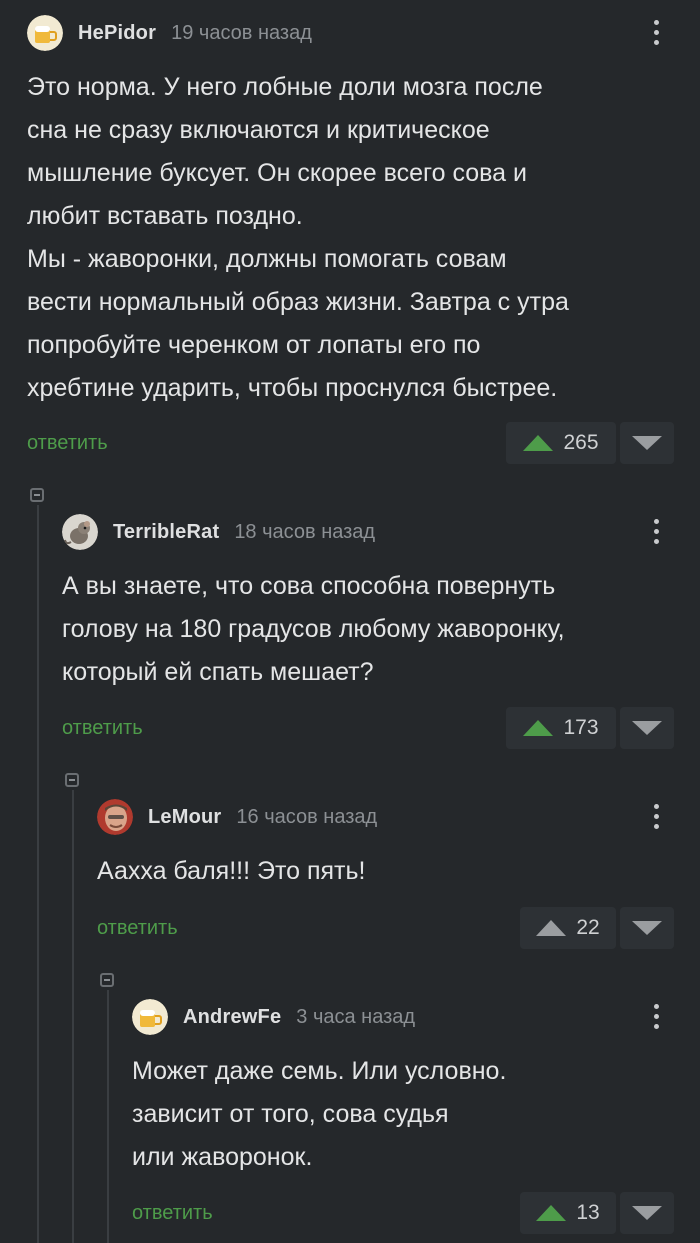 This screenshot has width=700, height=1243. Describe the element at coordinates (241, 32) in the screenshot. I see `timestamp: 19 часов назад` at that location.